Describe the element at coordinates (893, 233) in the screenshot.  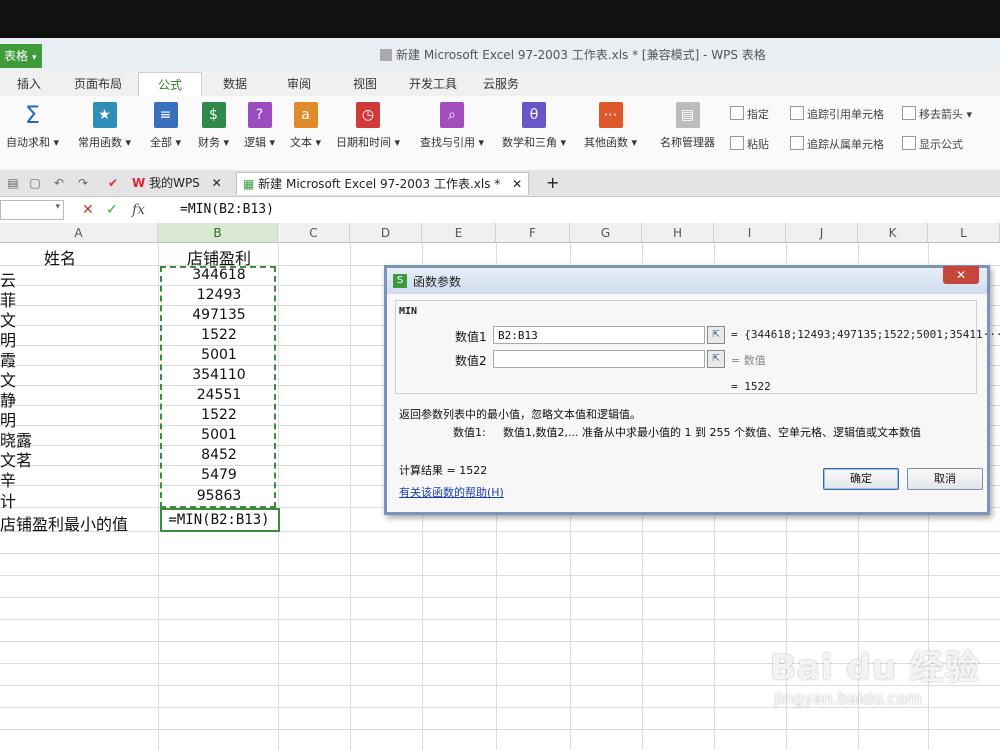
I see `column-header-k: K` at that location.